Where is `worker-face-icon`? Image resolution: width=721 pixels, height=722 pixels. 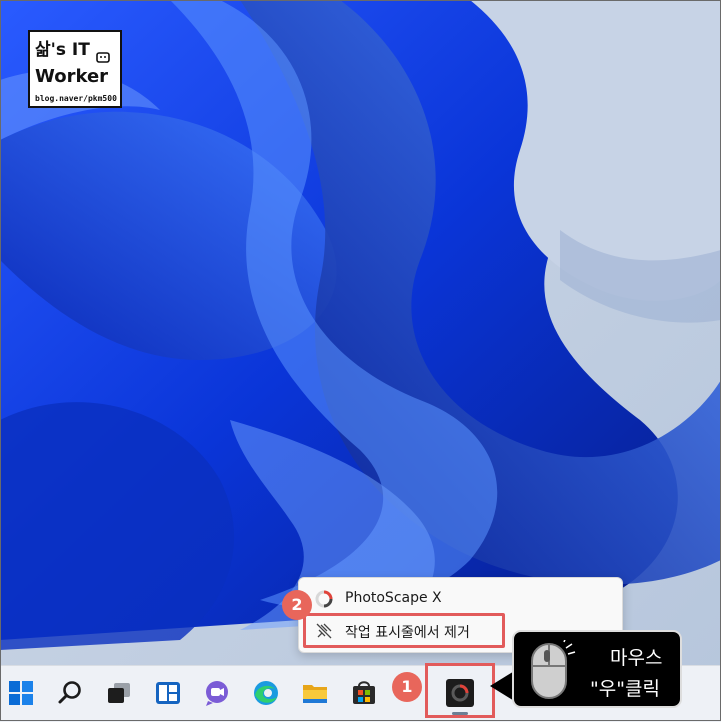
worker-face-icon is located at coordinates (103, 57).